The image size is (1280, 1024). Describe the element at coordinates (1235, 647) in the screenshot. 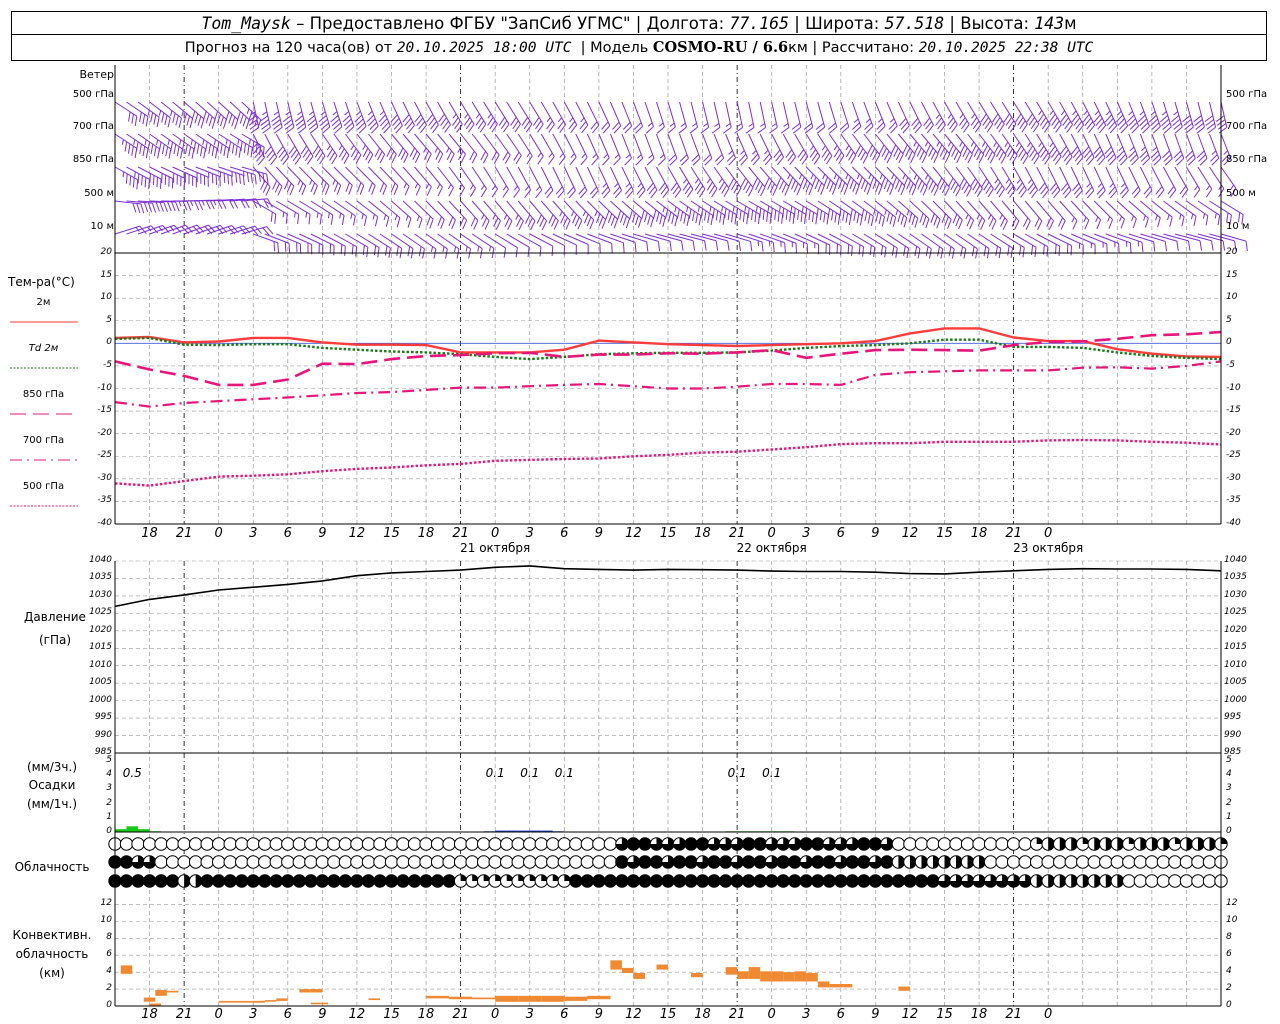

I see `pressure-tick-right: 1015` at that location.